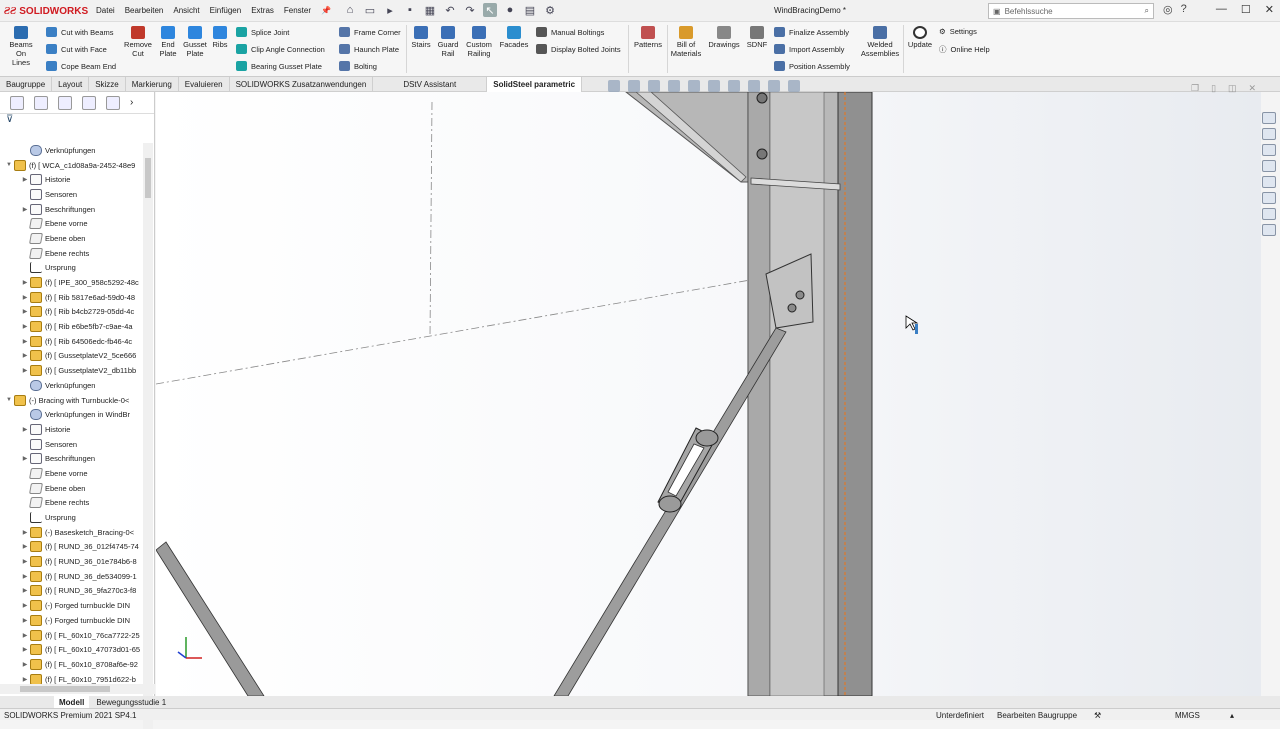 The width and height of the screenshot is (1280, 729). I want to click on solidsteel-icon, so click(1269, 214).